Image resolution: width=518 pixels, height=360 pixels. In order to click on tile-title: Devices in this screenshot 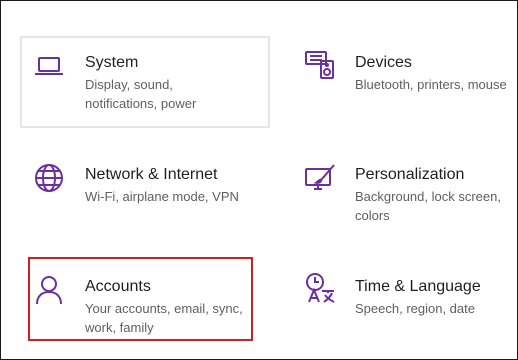, I will do `click(383, 62)`.